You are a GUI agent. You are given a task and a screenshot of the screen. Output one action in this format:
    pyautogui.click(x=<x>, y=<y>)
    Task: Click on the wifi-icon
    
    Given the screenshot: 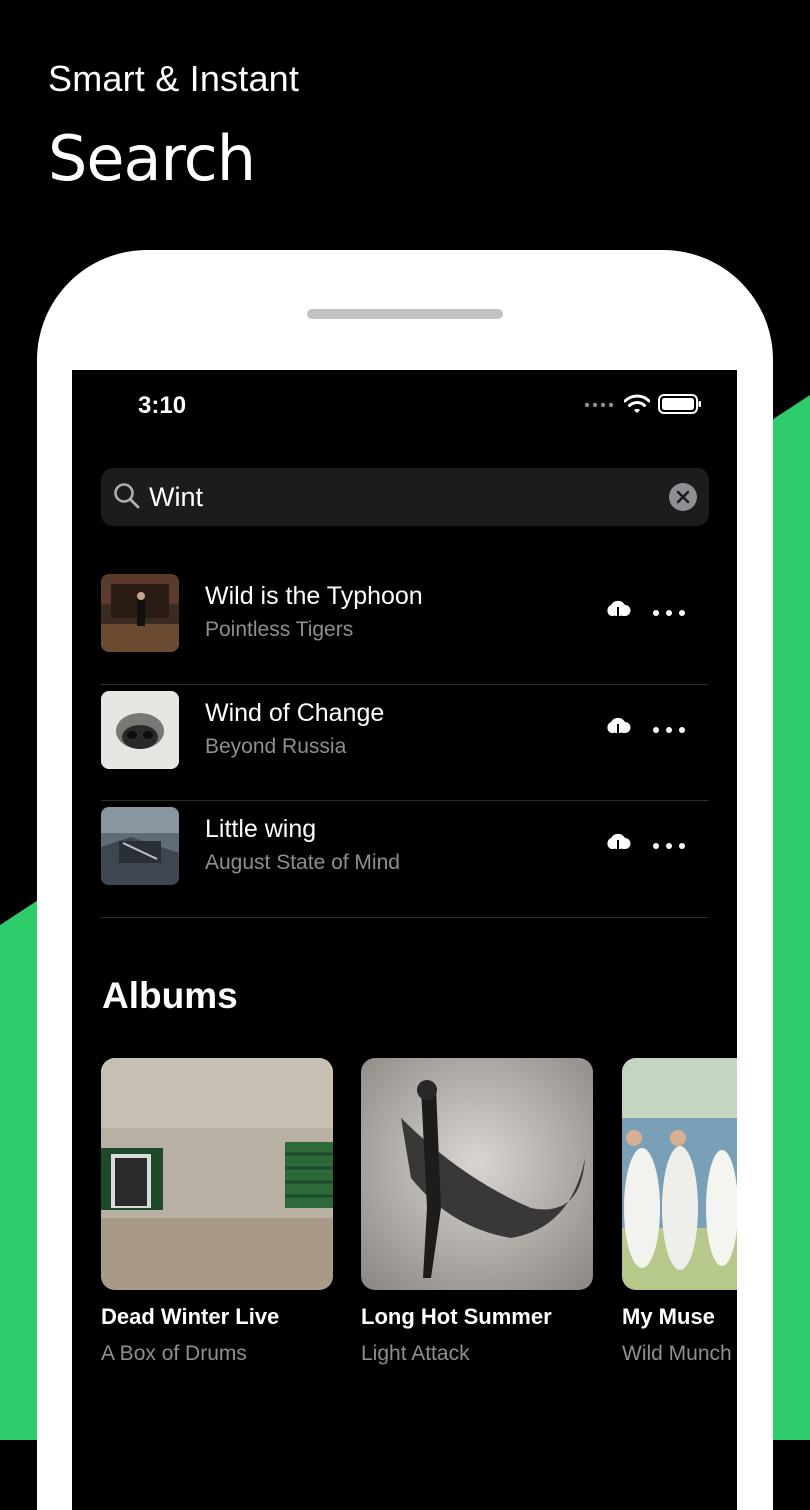 What is the action you would take?
    pyautogui.click(x=637, y=403)
    